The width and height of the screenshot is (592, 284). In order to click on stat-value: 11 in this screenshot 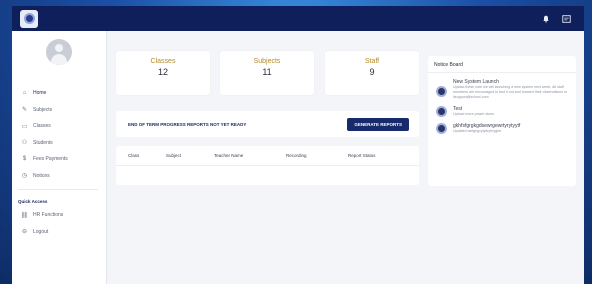, I will do `click(267, 72)`.